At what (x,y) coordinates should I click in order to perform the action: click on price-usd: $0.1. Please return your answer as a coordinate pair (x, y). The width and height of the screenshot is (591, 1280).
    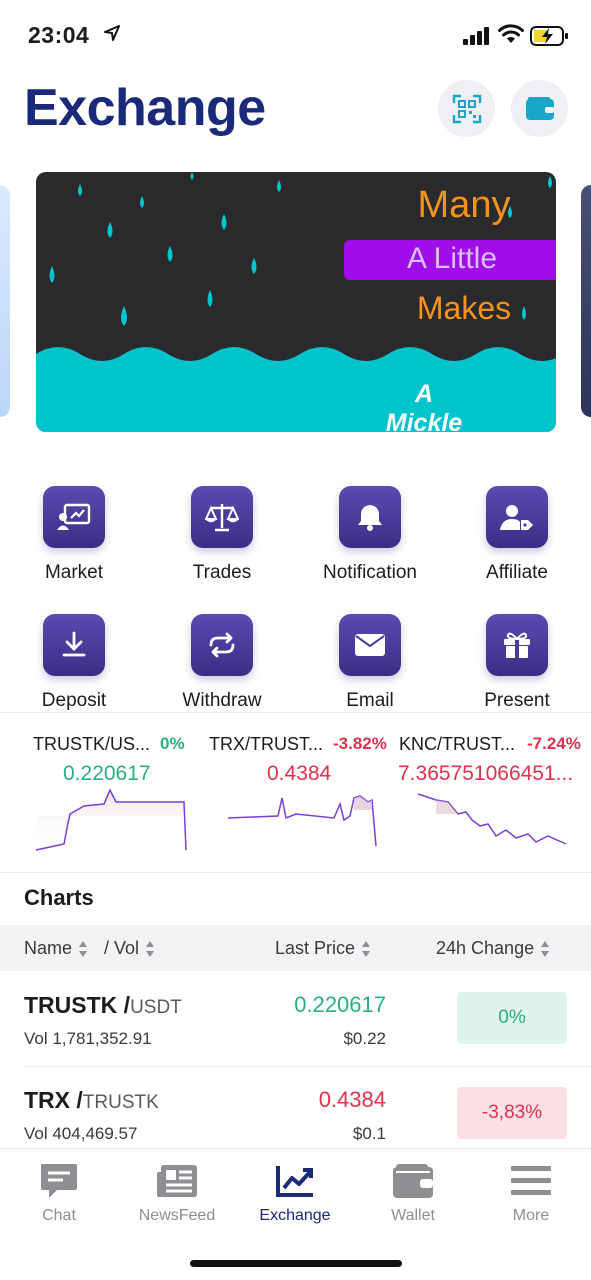
    Looking at the image, I should click on (369, 1133).